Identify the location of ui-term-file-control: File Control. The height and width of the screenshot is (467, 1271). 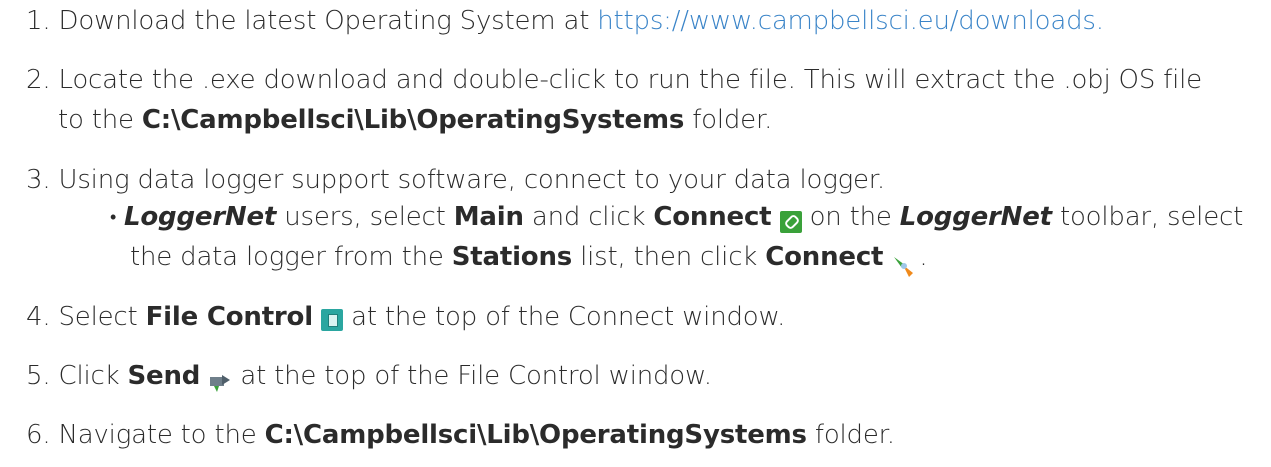
(229, 317).